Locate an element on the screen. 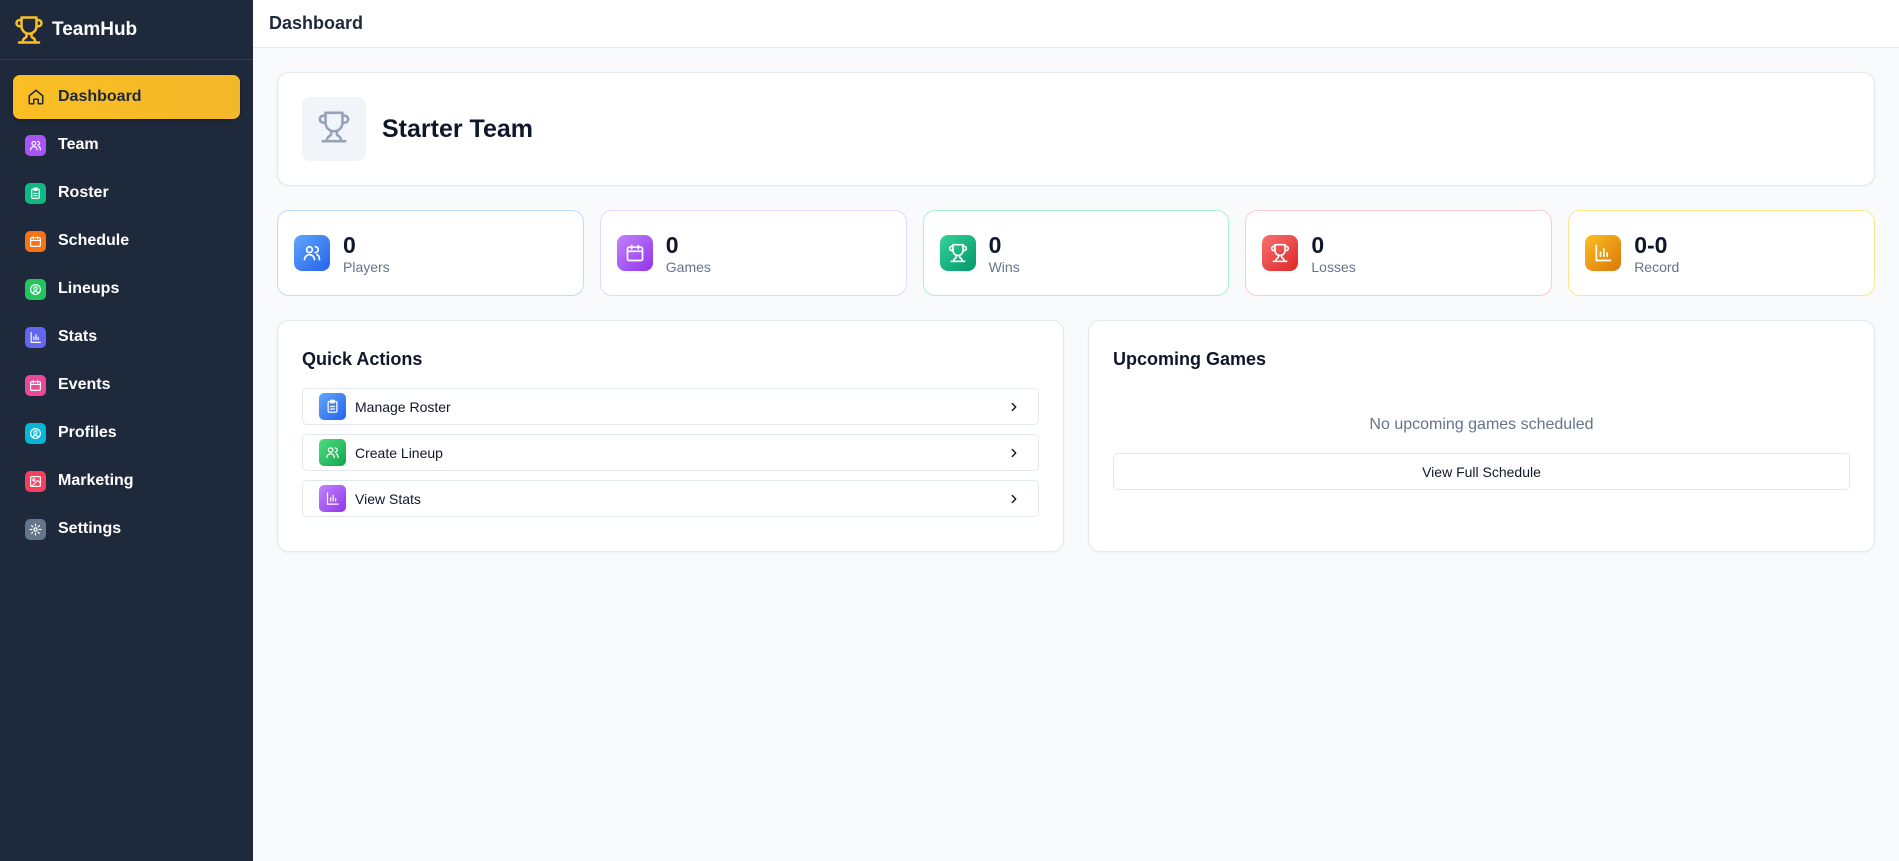 The height and width of the screenshot is (861, 1899). panel-title: Upcoming Games is located at coordinates (1190, 359).